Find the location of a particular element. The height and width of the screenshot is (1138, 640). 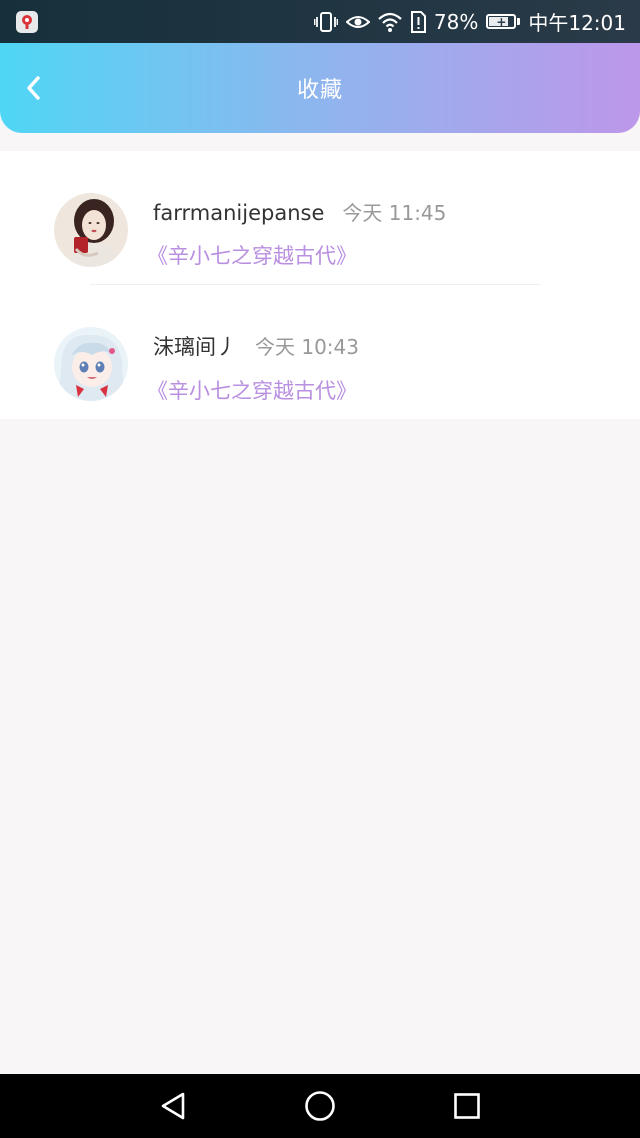

eye-icon is located at coordinates (357, 22).